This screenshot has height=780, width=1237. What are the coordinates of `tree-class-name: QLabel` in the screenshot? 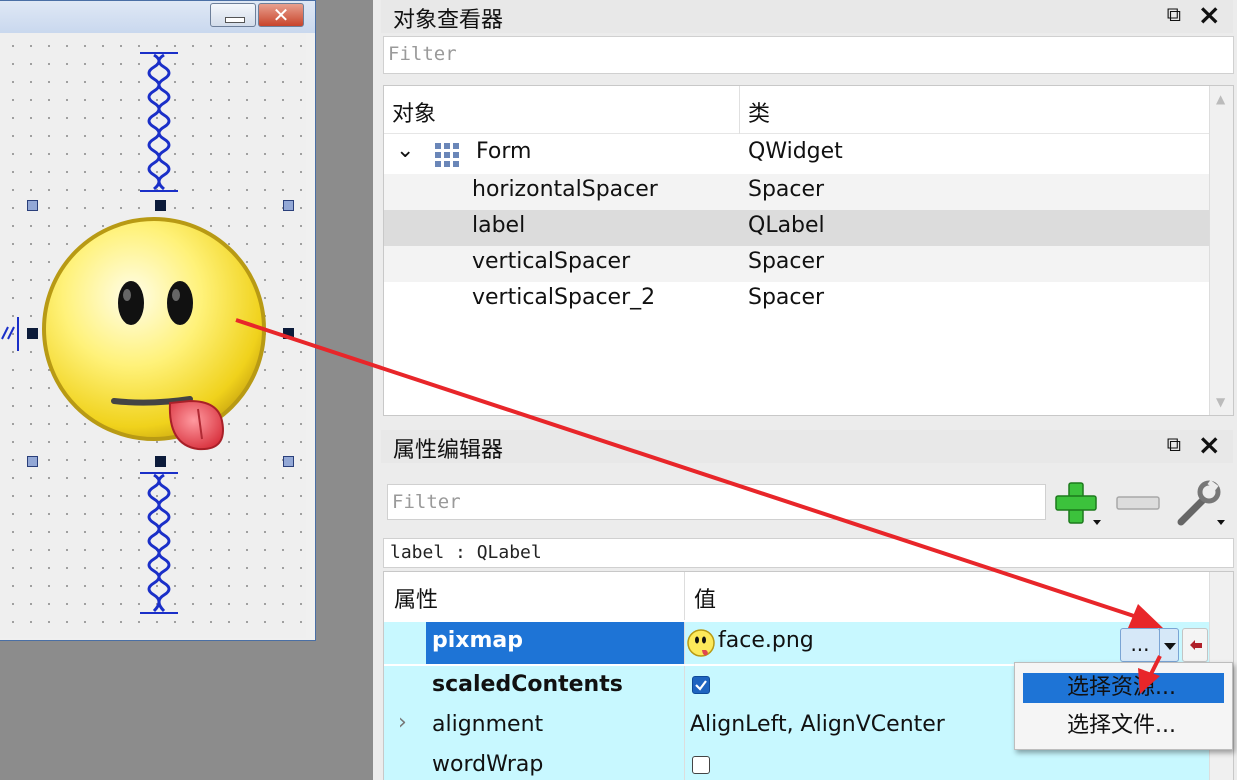 It's located at (786, 225).